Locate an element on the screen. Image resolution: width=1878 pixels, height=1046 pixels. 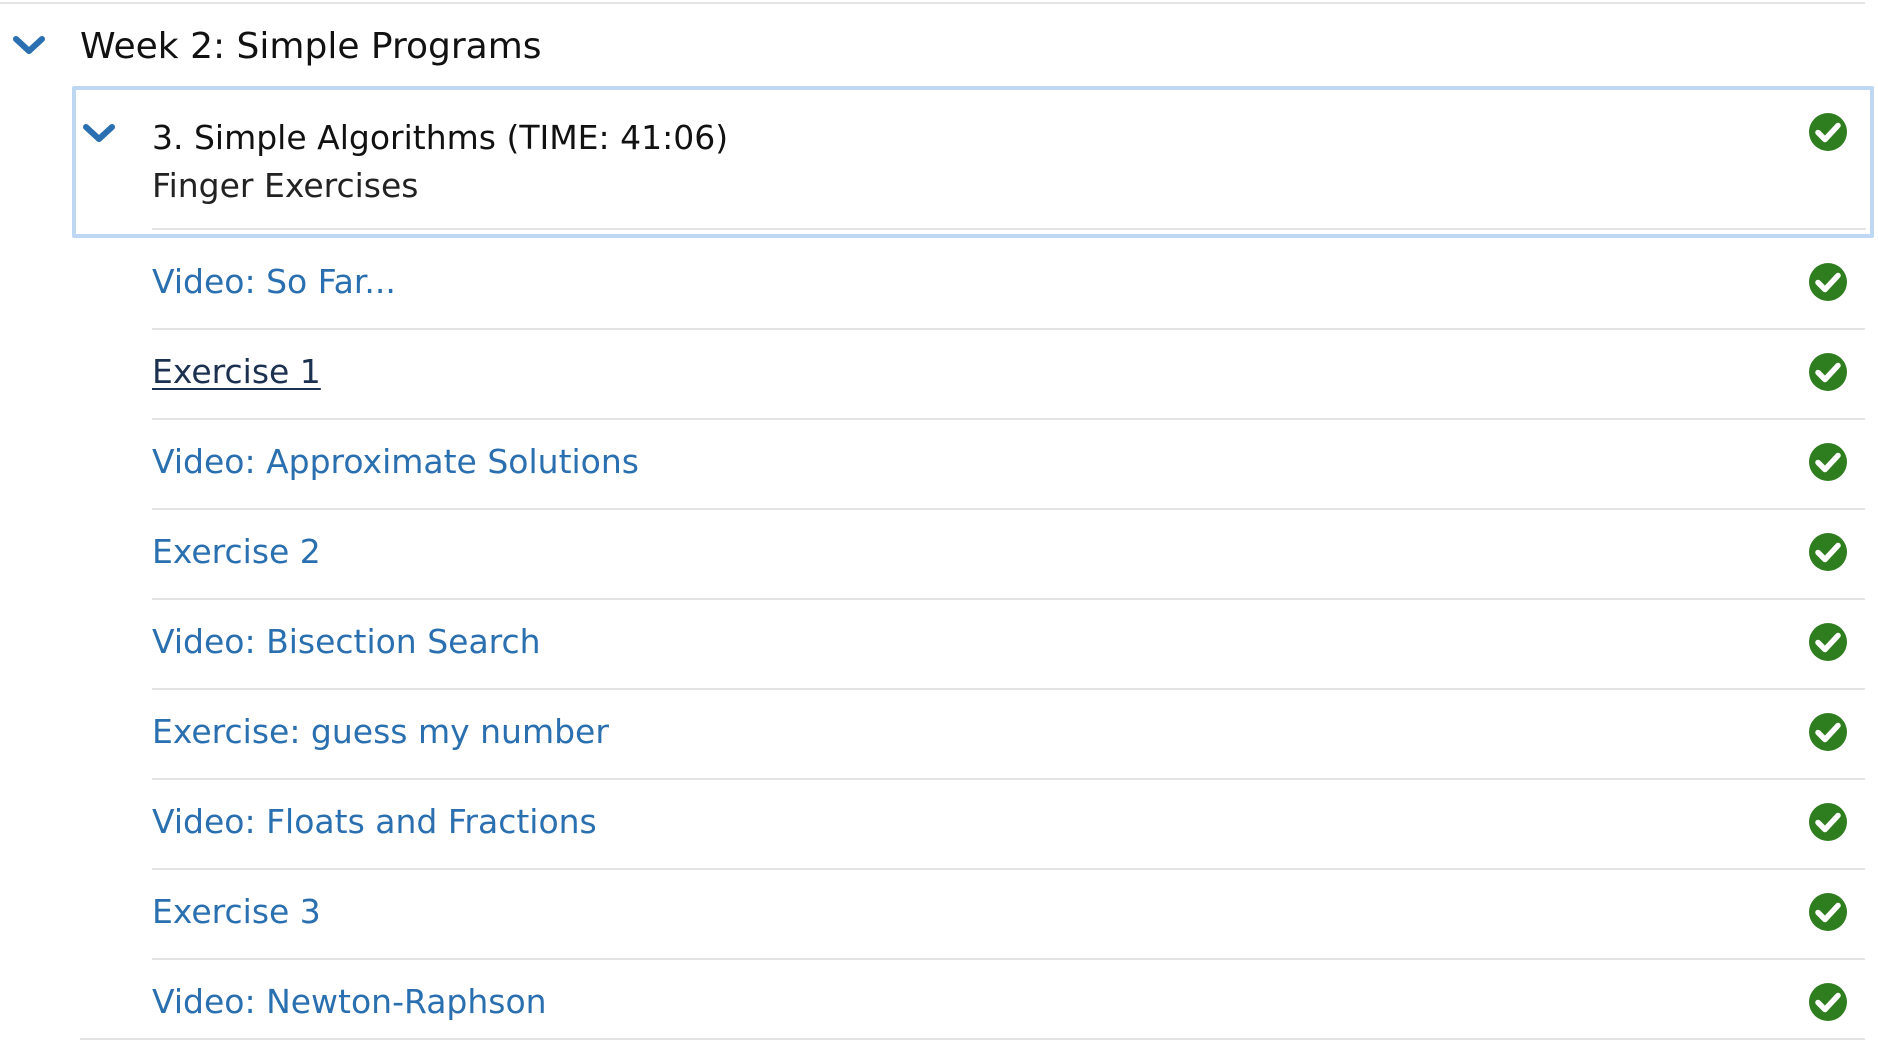
list-item: Video: Bisection Search is located at coordinates (1008, 645).